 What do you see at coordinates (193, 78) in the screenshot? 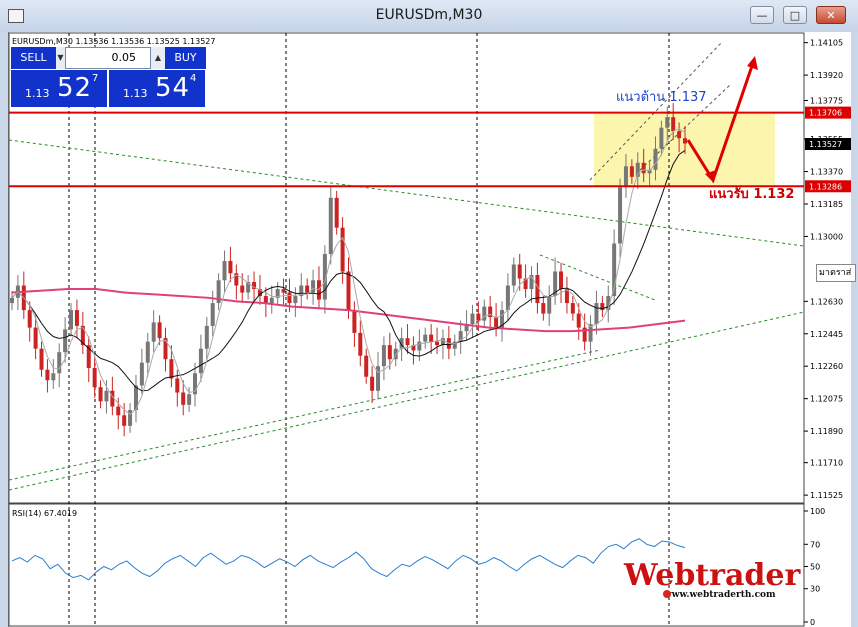
I see `buy-price-sup: 4` at bounding box center [193, 78].